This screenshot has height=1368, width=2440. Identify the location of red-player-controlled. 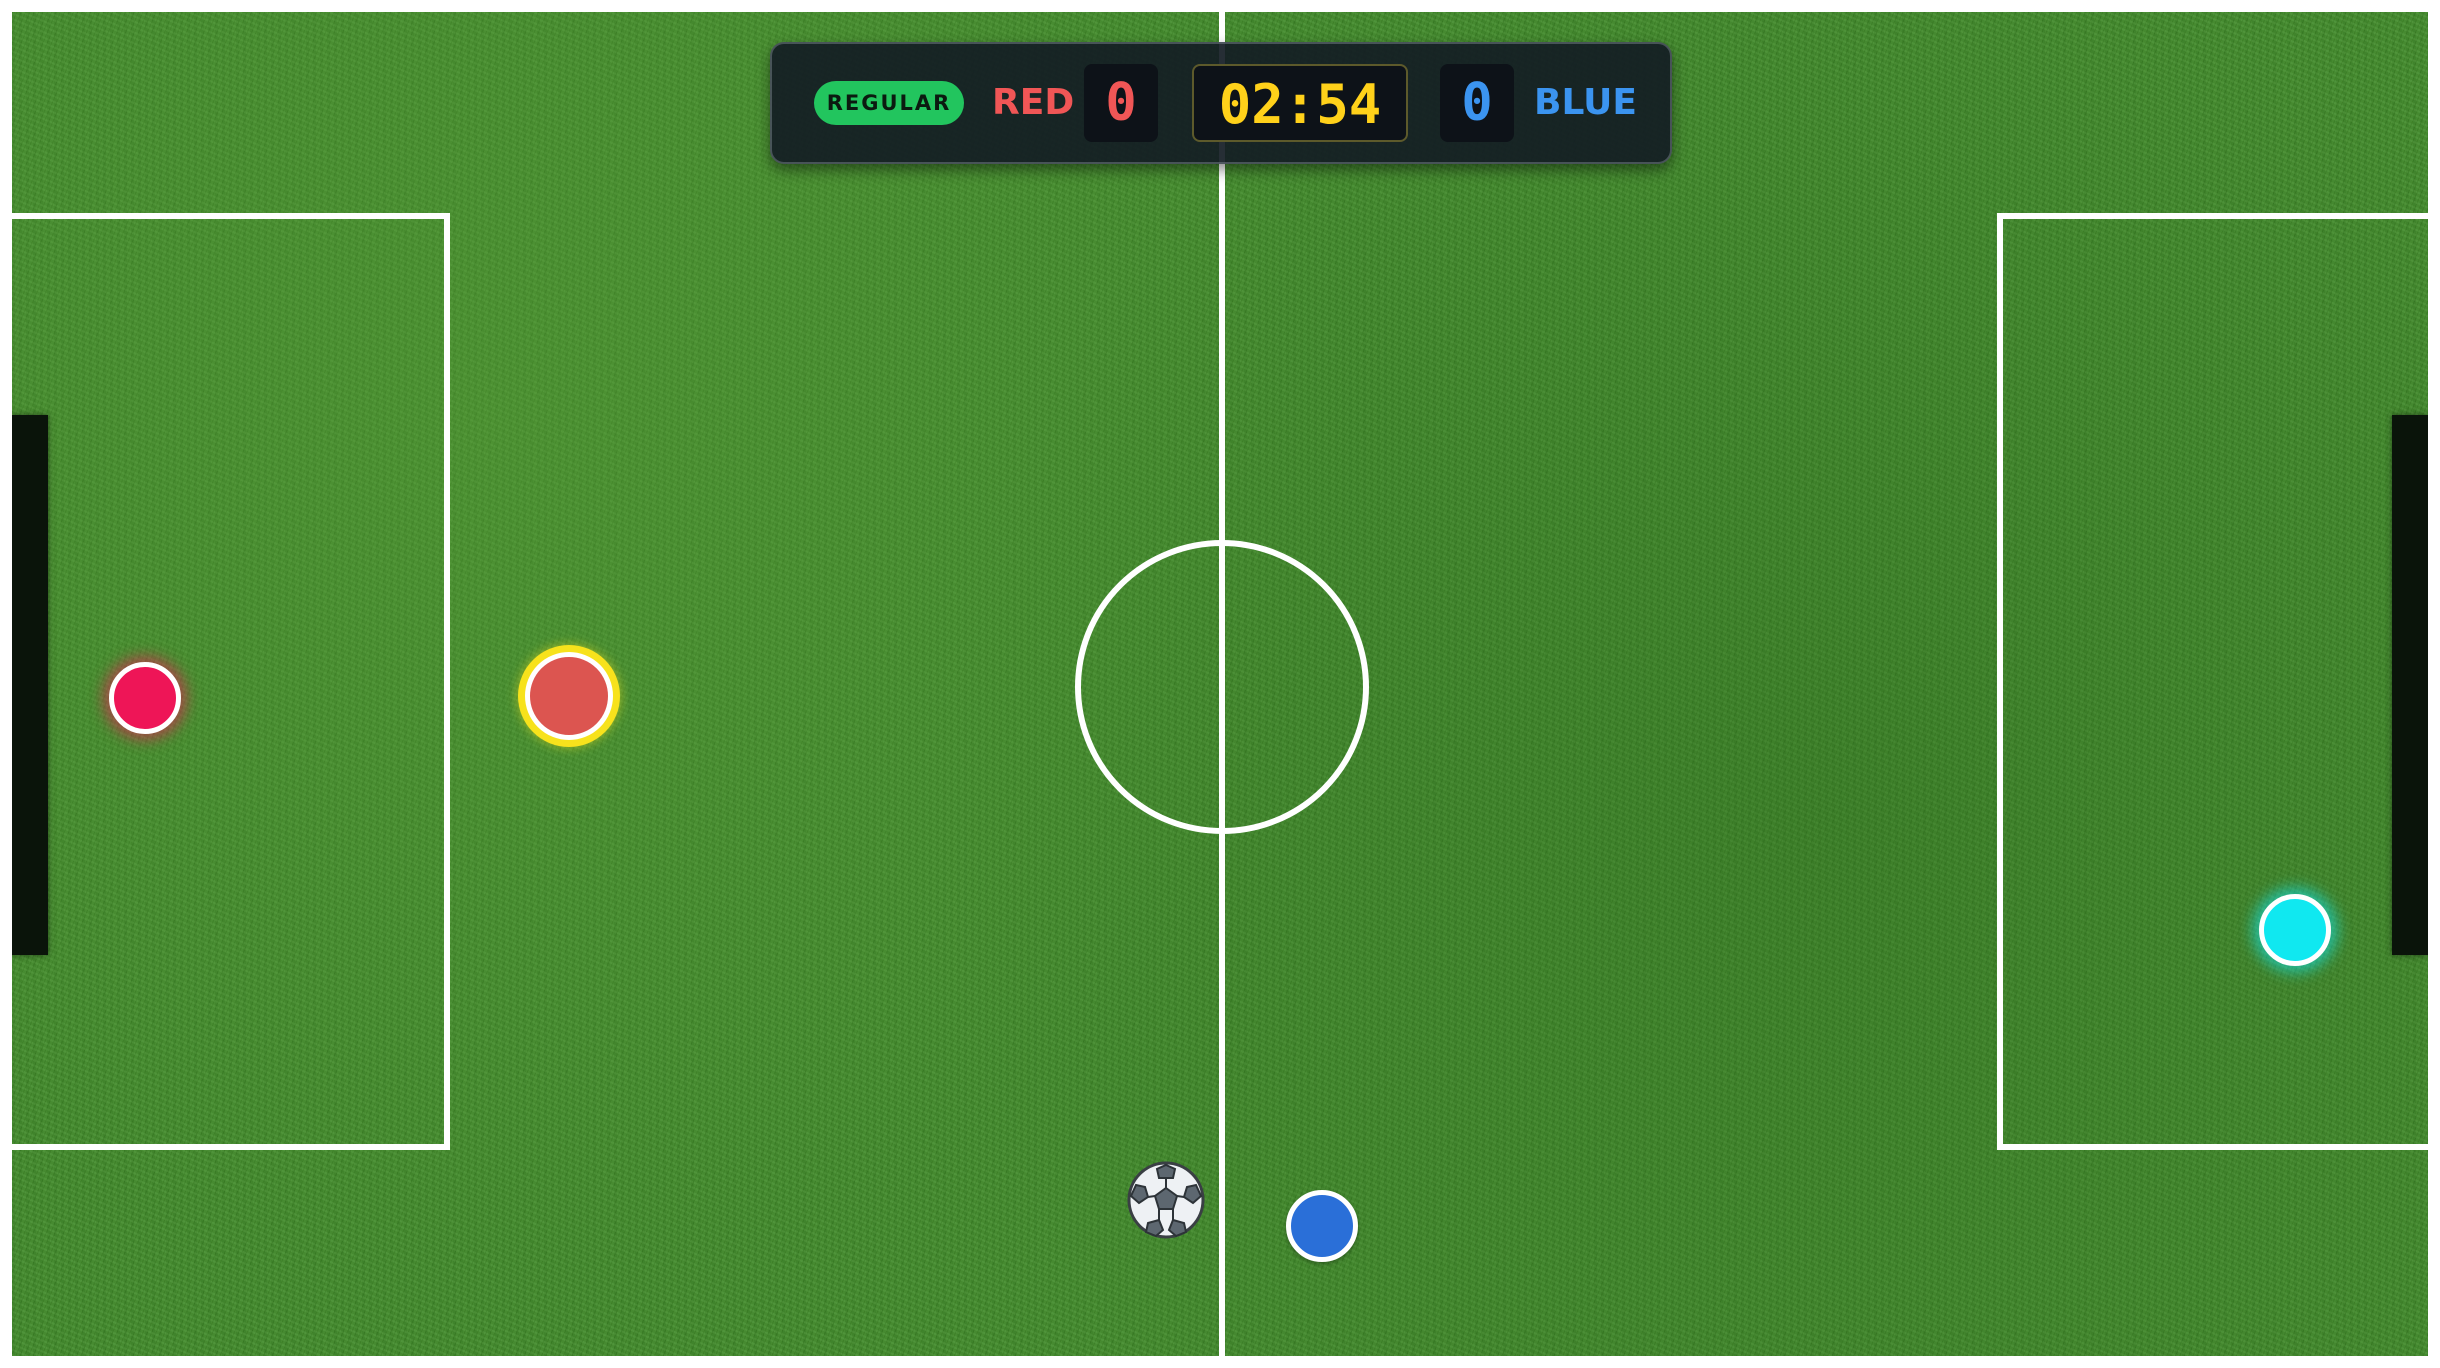
(569, 696).